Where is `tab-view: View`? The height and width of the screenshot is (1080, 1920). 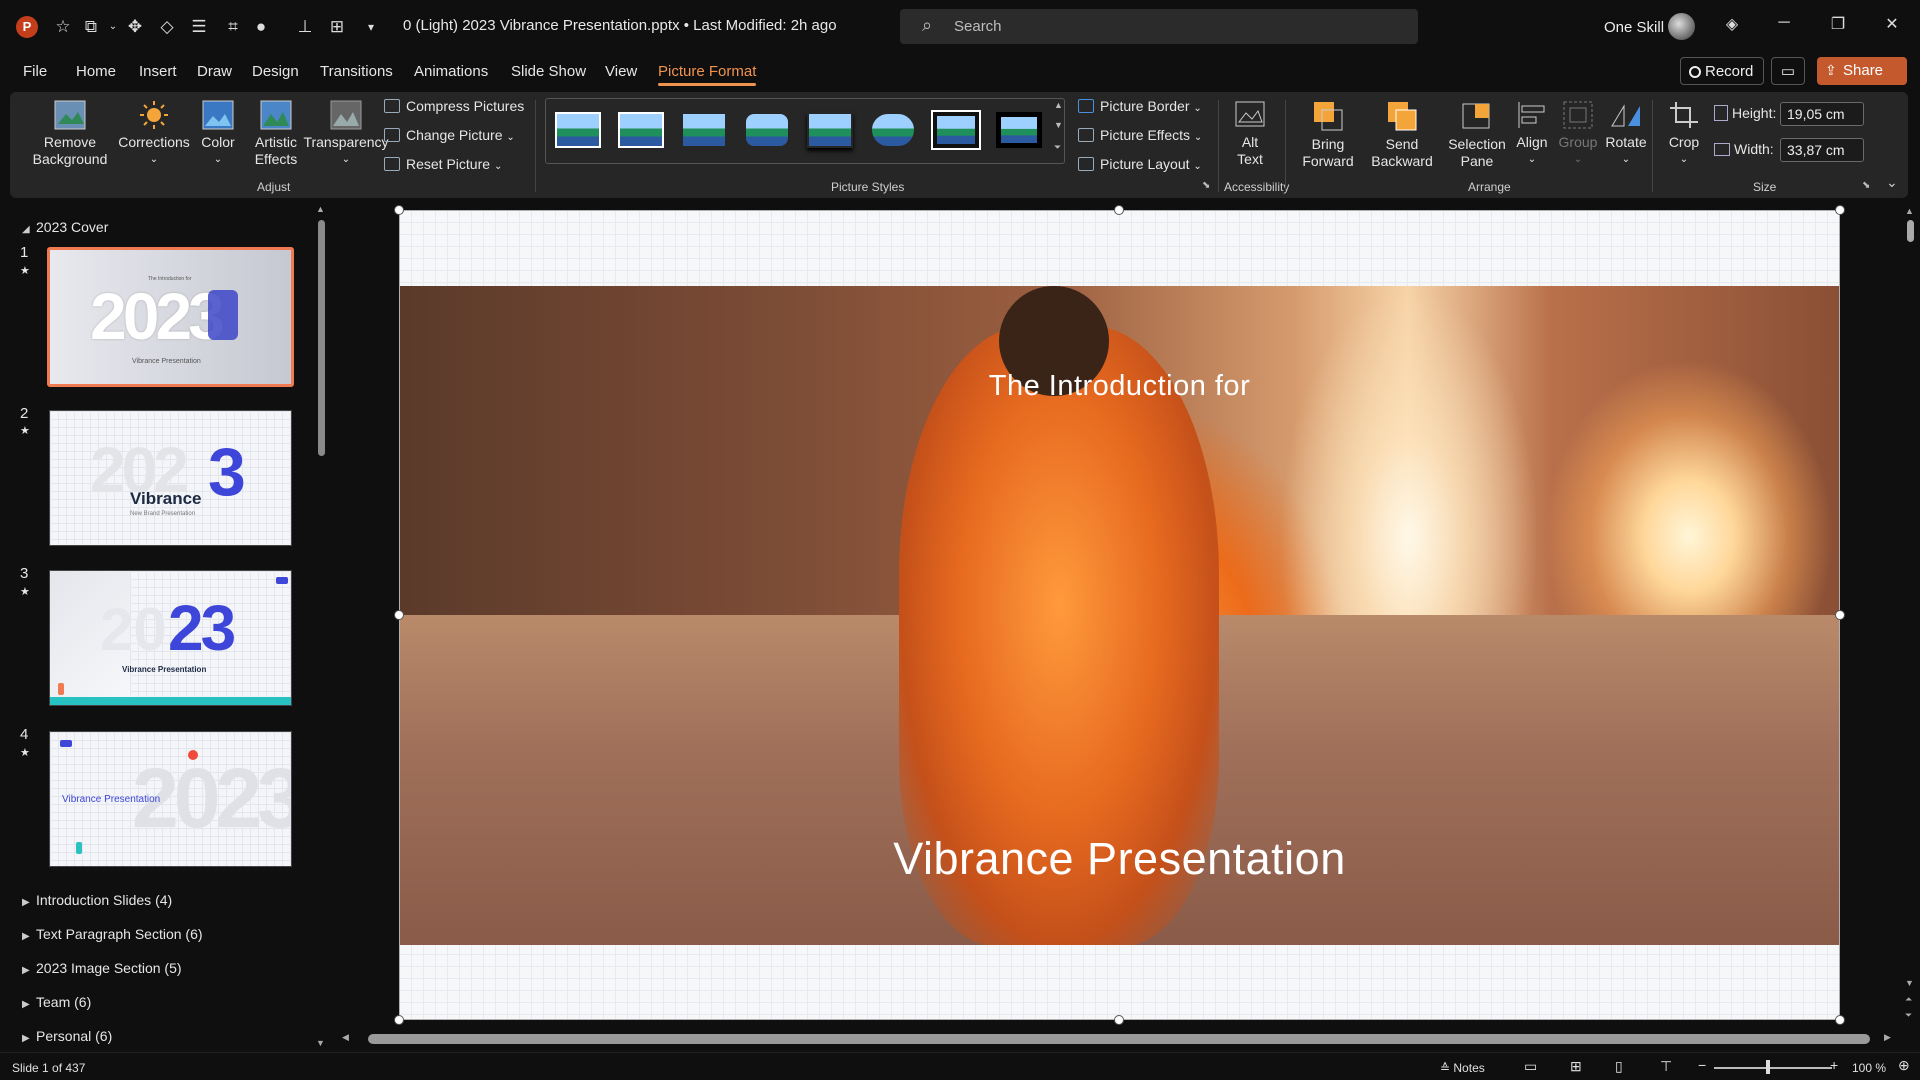
tab-view: View is located at coordinates (621, 71).